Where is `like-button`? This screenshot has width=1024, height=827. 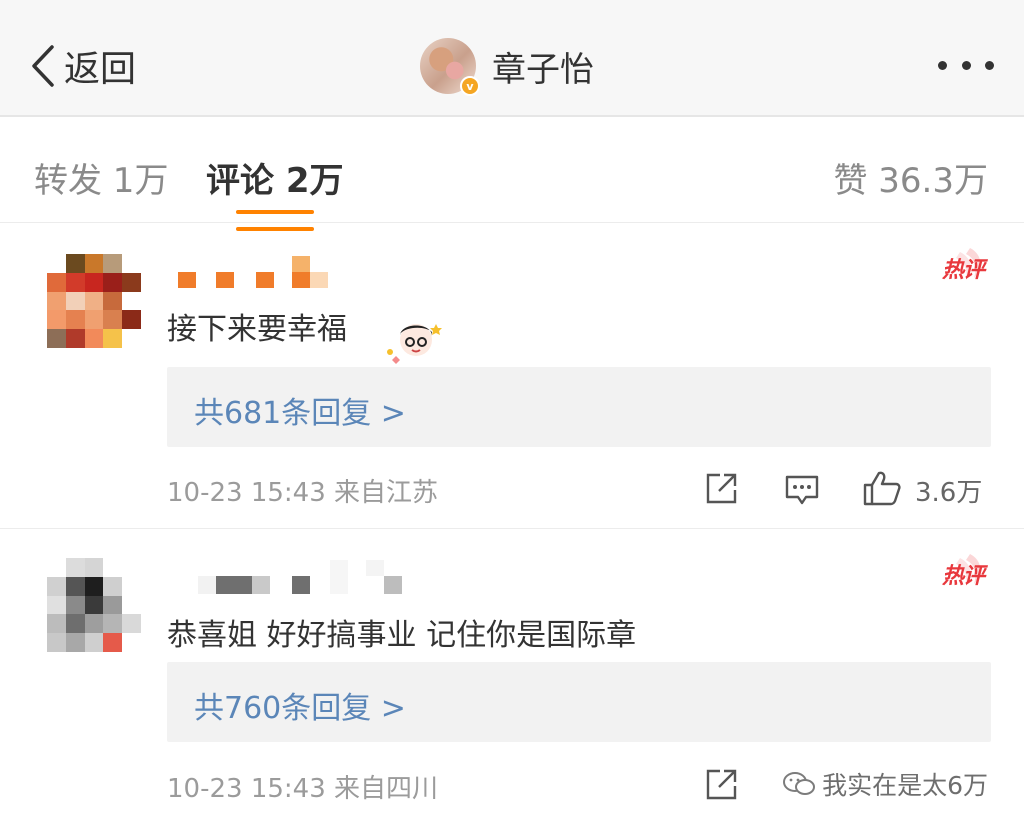 like-button is located at coordinates (882, 488).